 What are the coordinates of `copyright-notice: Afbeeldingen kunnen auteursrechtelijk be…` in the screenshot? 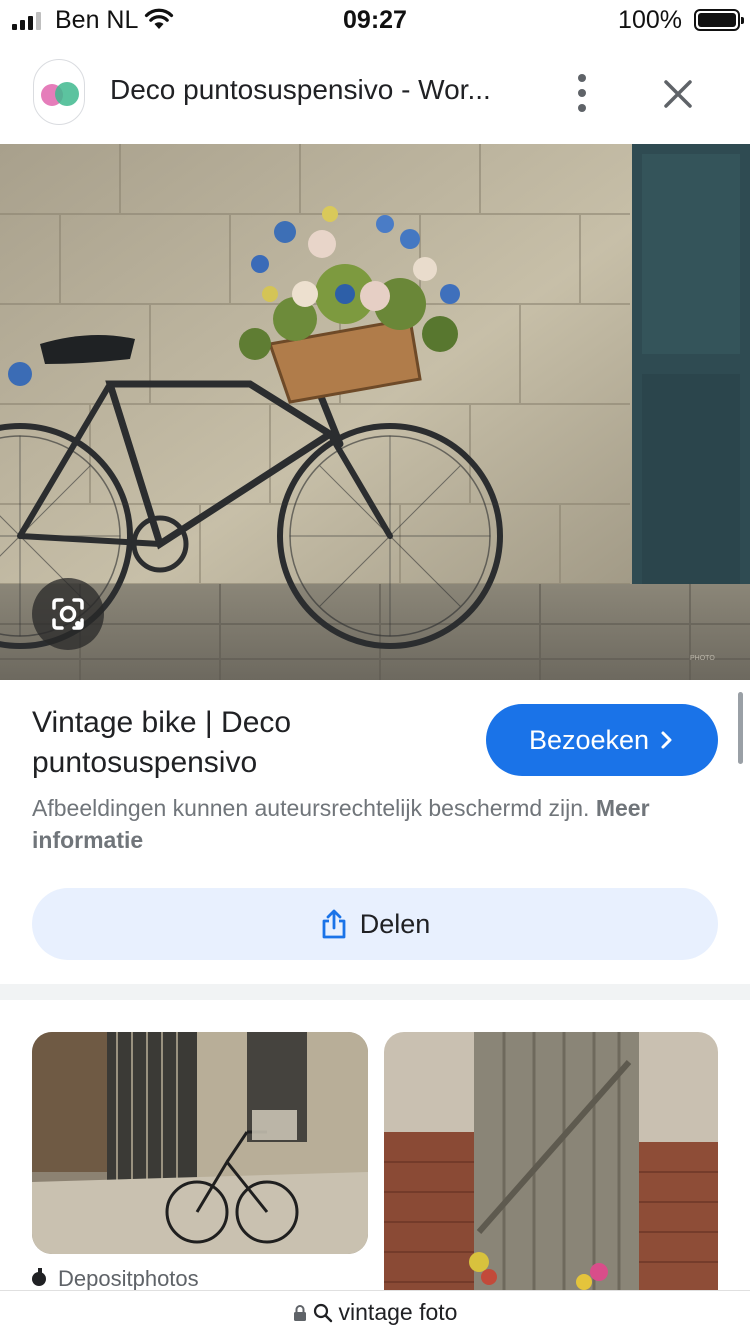 It's located at (375, 824).